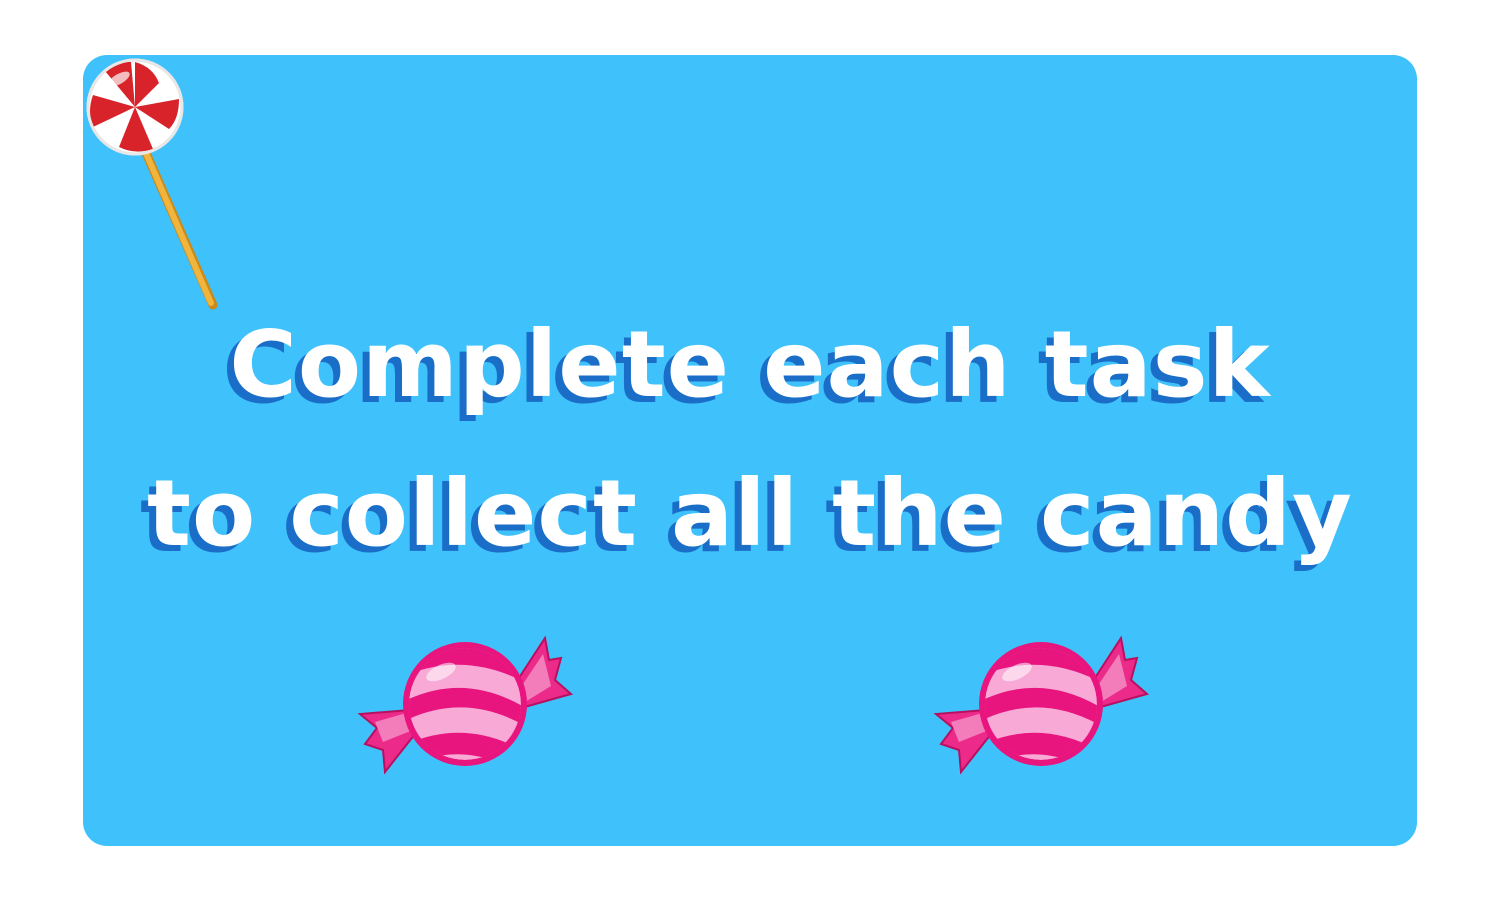  What do you see at coordinates (750, 514) in the screenshot?
I see `instruction-line-2: to collect all the candy` at bounding box center [750, 514].